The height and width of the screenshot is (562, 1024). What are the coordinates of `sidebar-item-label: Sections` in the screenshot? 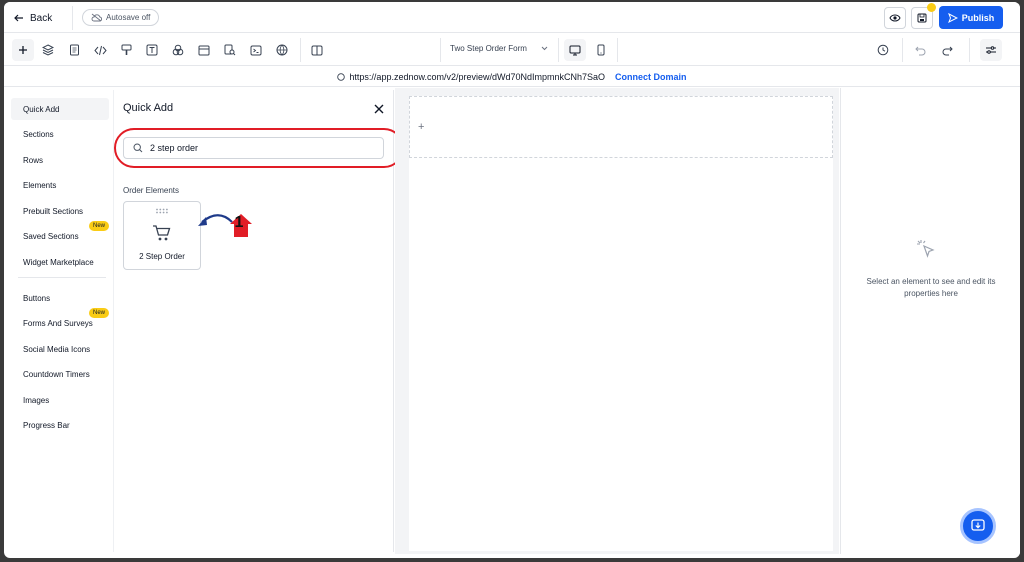 It's located at (38, 134).